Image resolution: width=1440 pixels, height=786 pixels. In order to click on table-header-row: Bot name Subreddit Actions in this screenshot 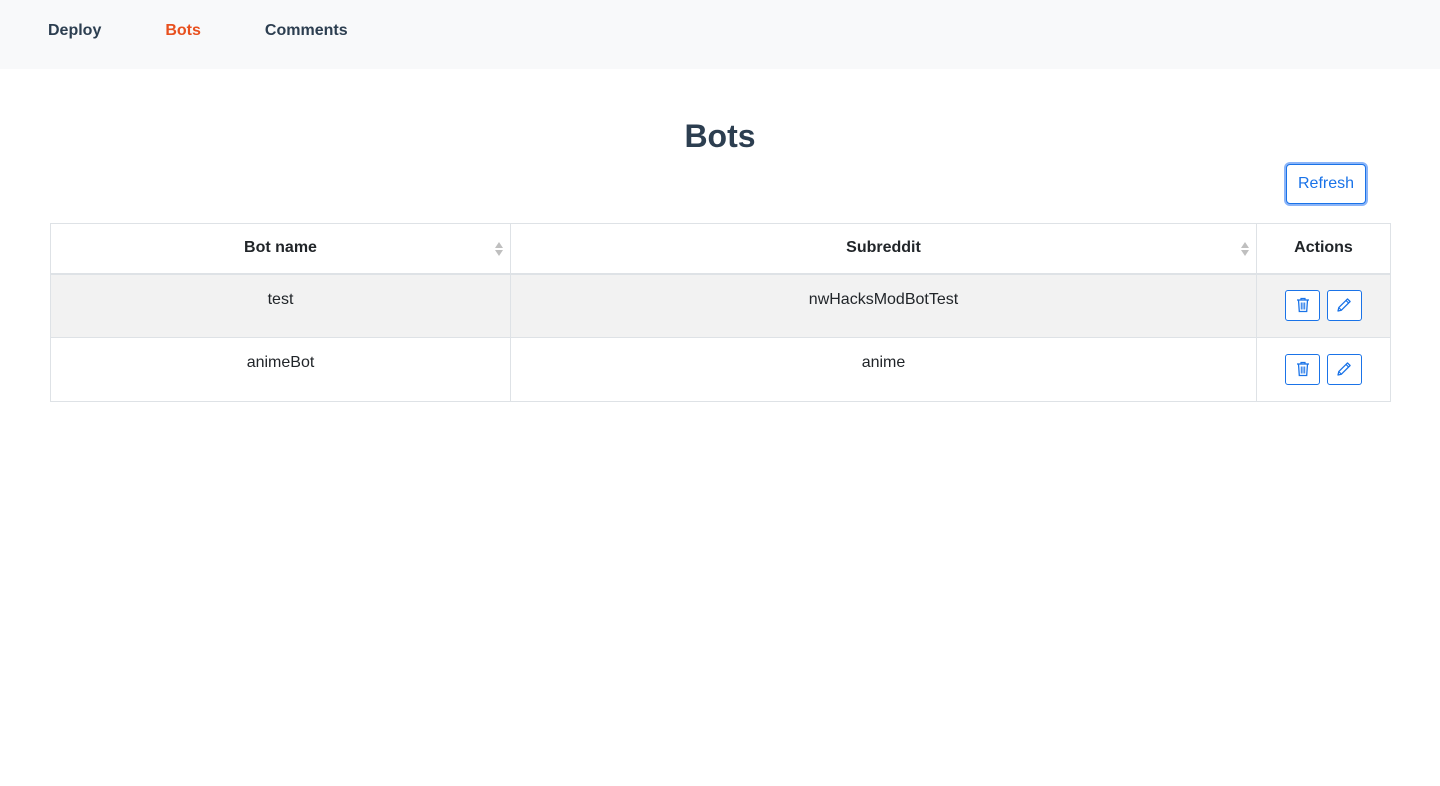, I will do `click(720, 249)`.